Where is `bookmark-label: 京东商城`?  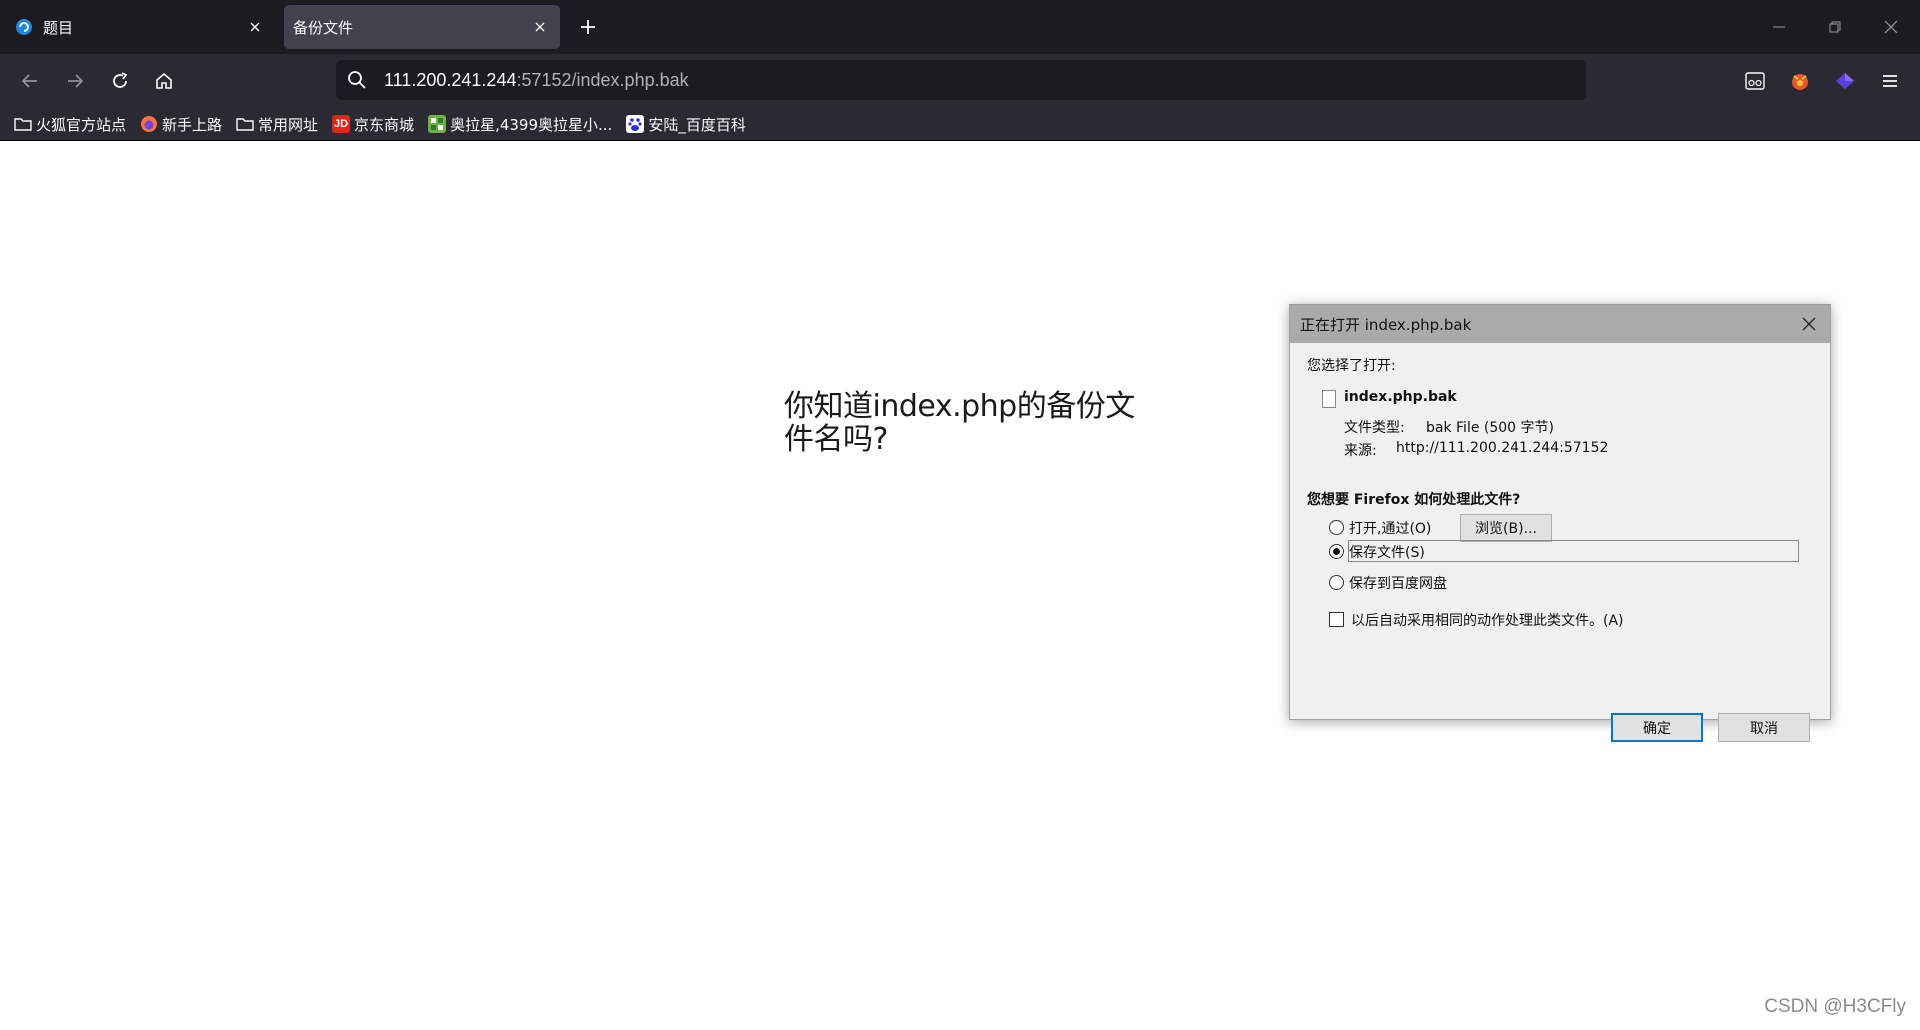 bookmark-label: 京东商城 is located at coordinates (384, 124).